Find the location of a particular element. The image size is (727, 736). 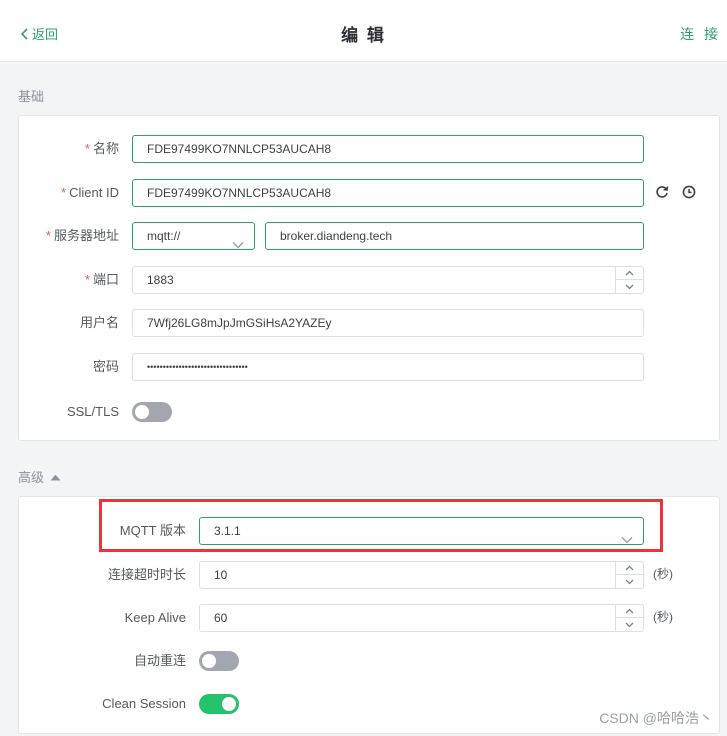

mqtt-version-value: 3.1.1 is located at coordinates (227, 531).